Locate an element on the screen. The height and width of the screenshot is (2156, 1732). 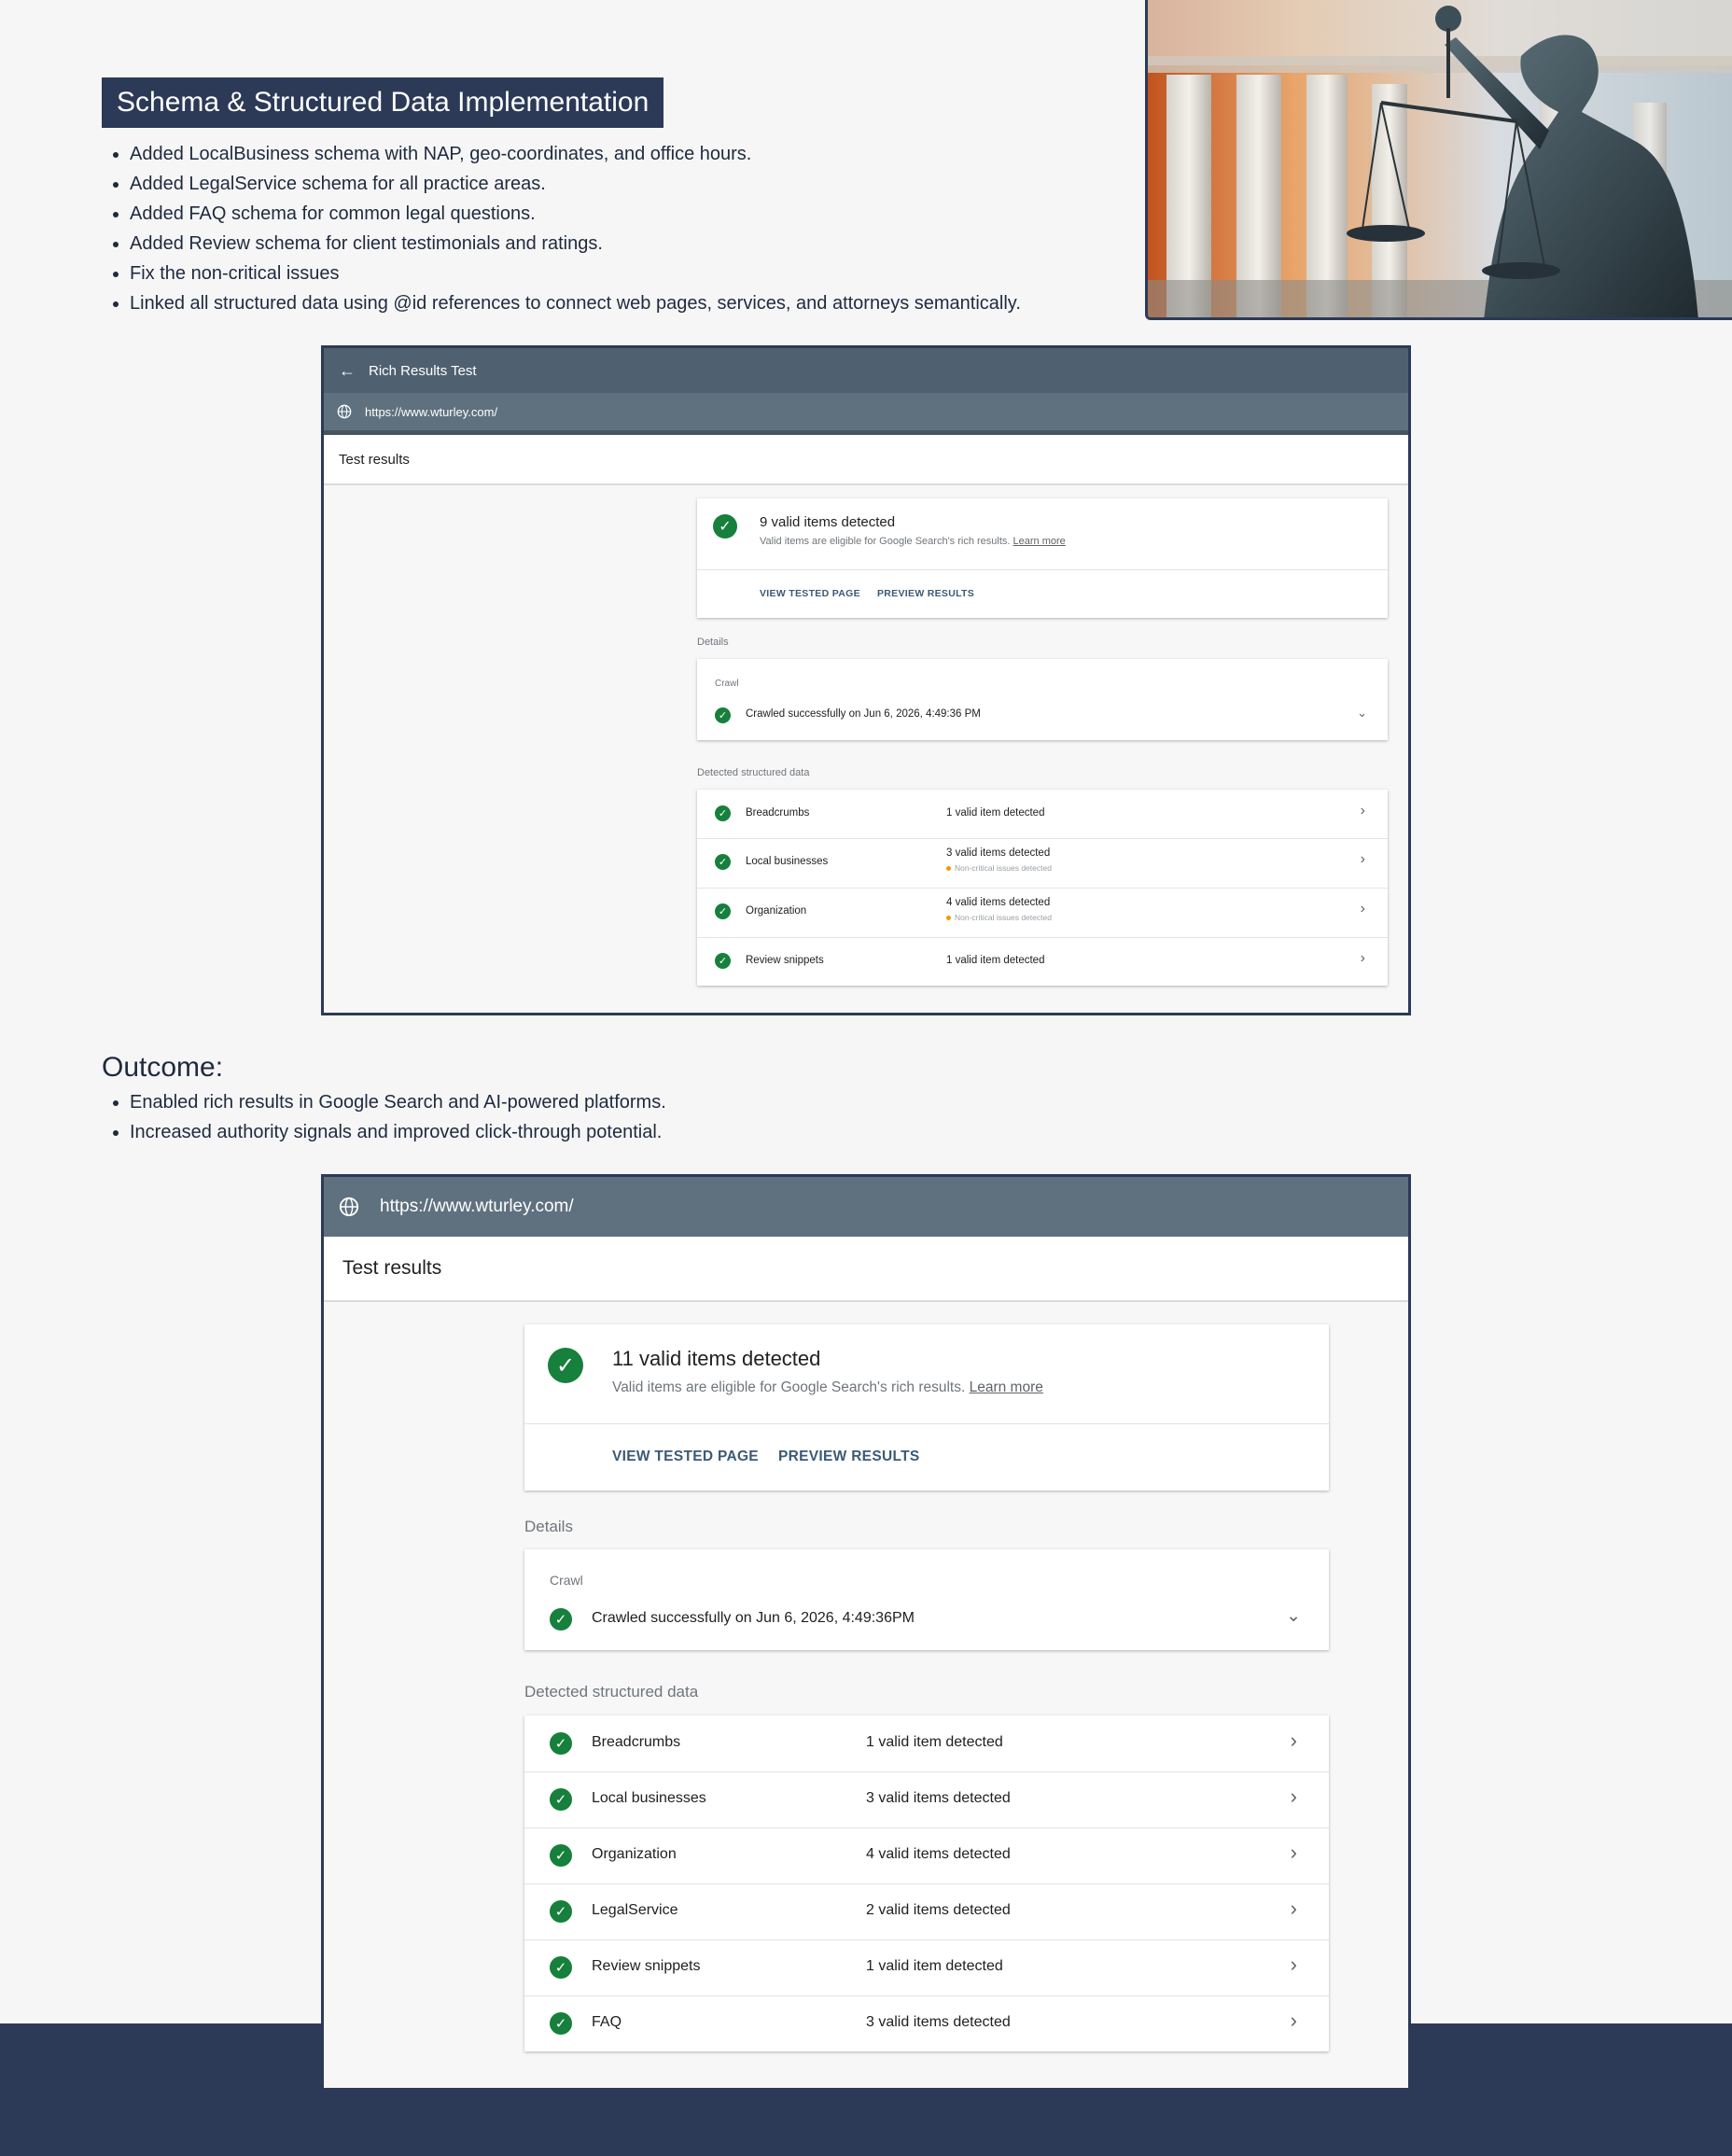
summary-title: 11 valid items detected is located at coordinates (716, 1358).